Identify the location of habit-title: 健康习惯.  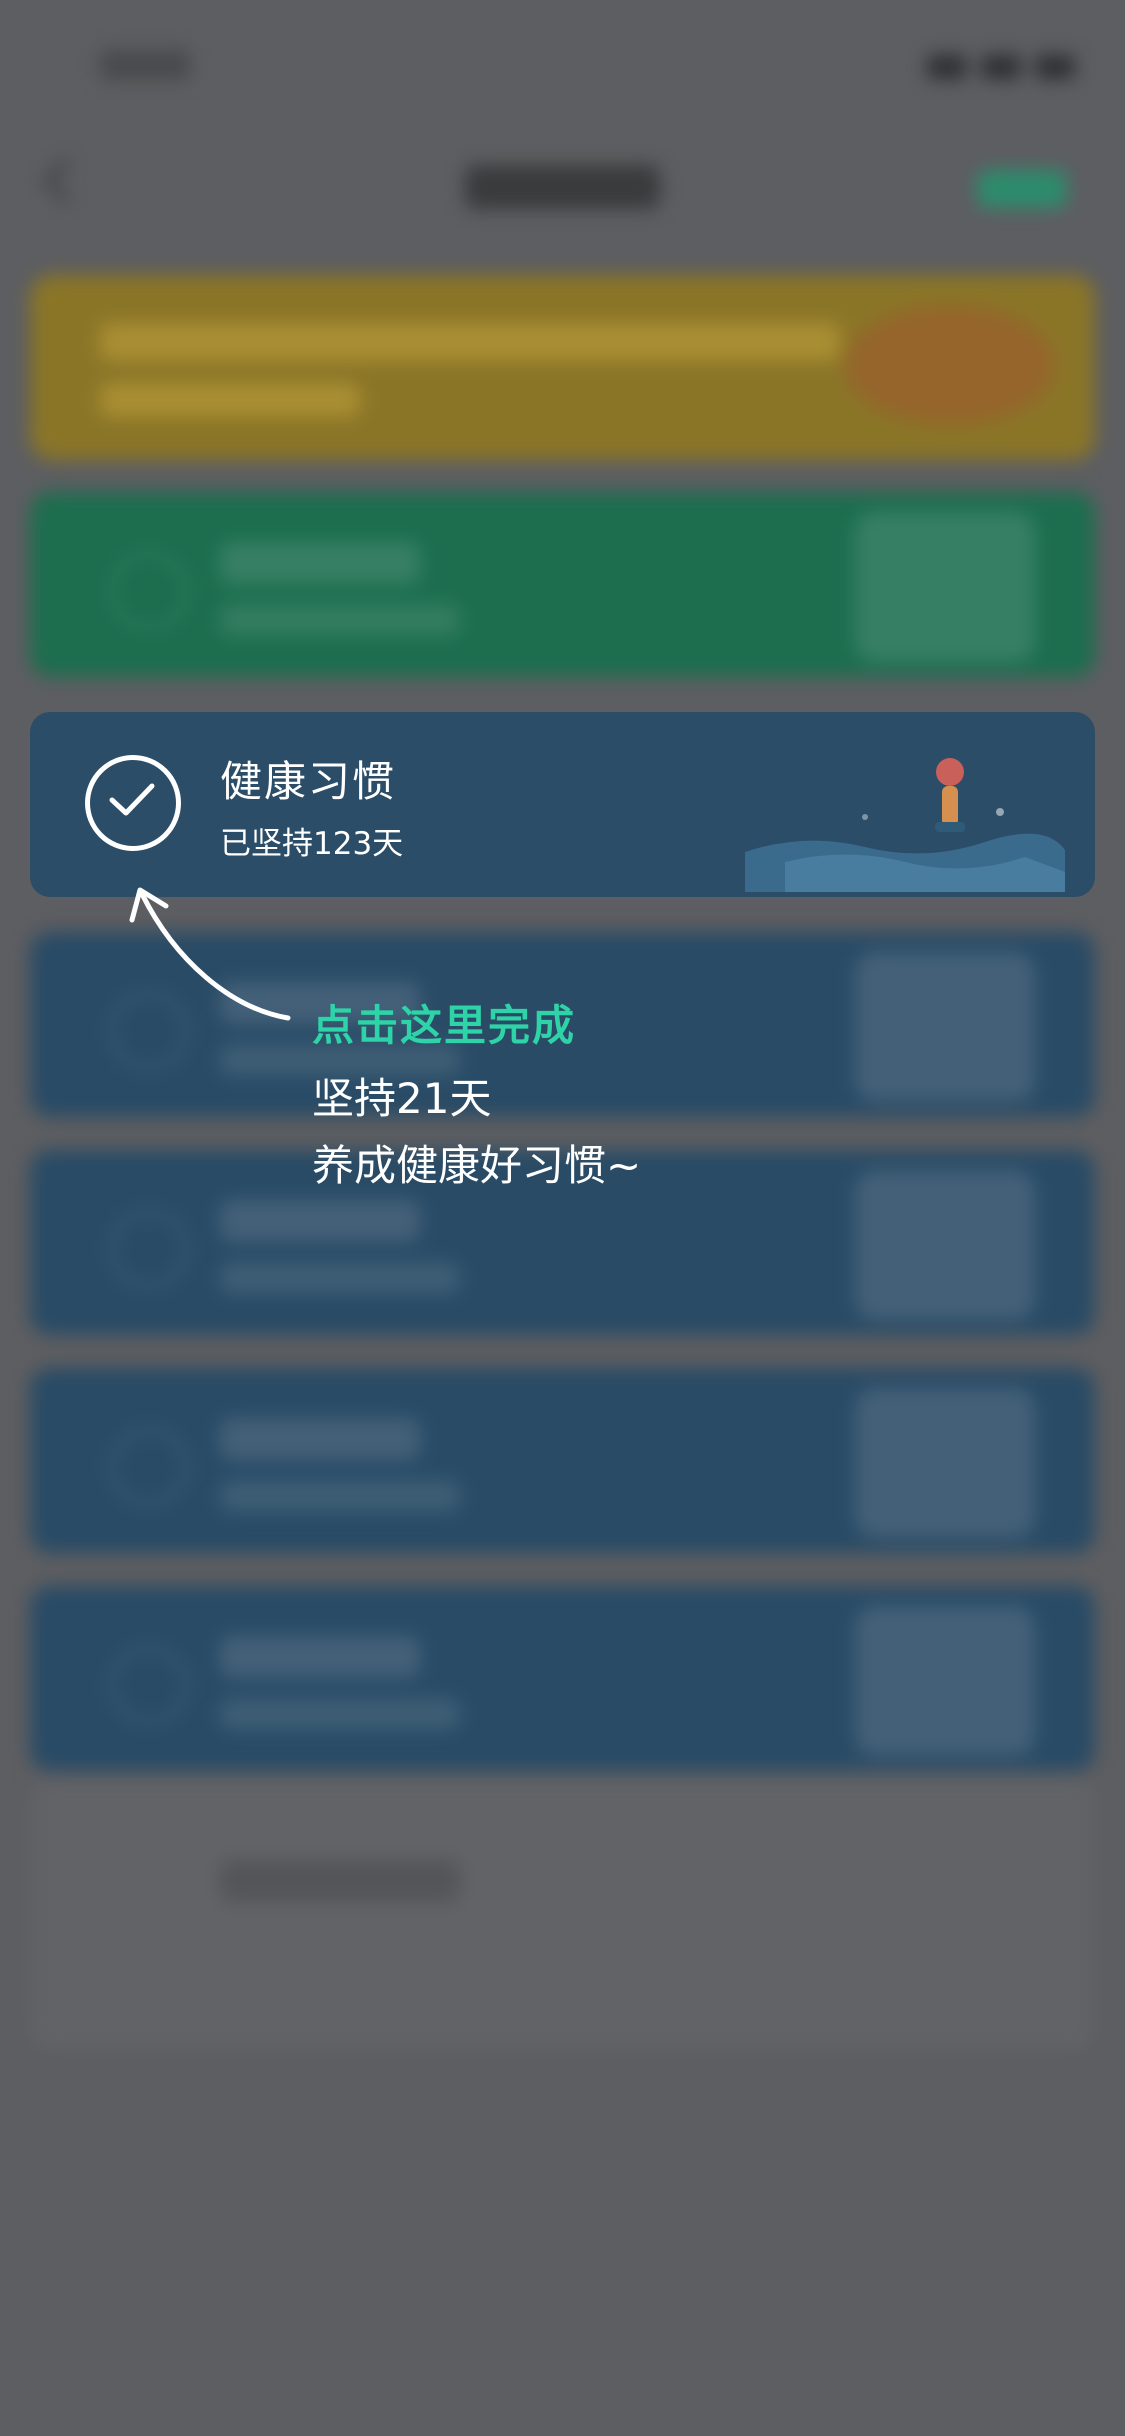
(308, 781).